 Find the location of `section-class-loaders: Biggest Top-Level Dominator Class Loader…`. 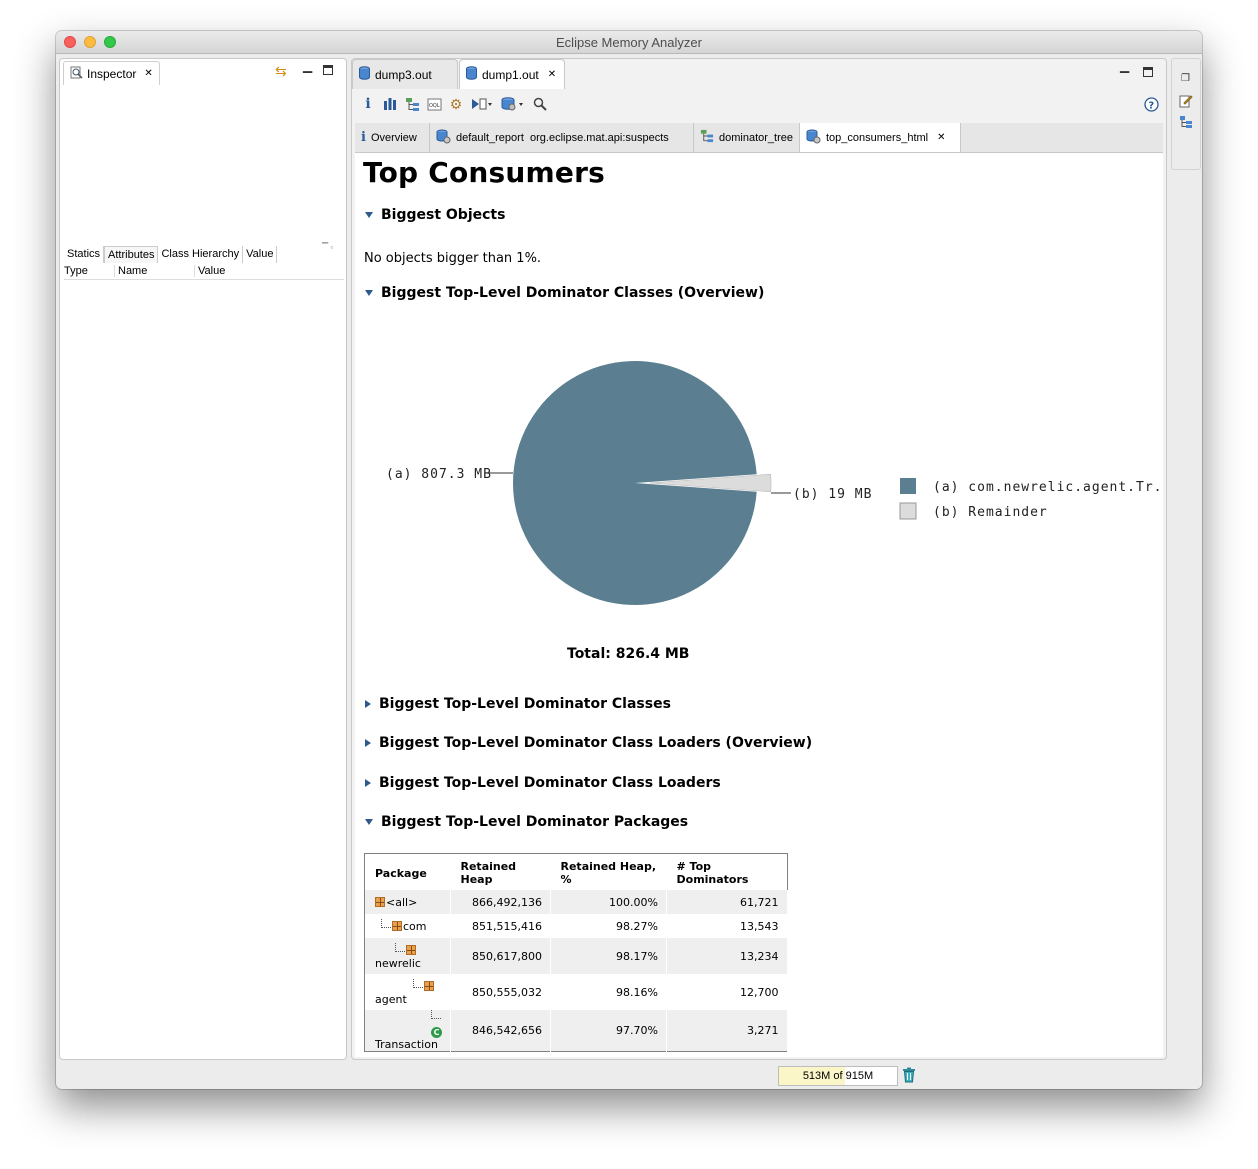

section-class-loaders: Biggest Top-Level Dominator Class Loader… is located at coordinates (543, 783).